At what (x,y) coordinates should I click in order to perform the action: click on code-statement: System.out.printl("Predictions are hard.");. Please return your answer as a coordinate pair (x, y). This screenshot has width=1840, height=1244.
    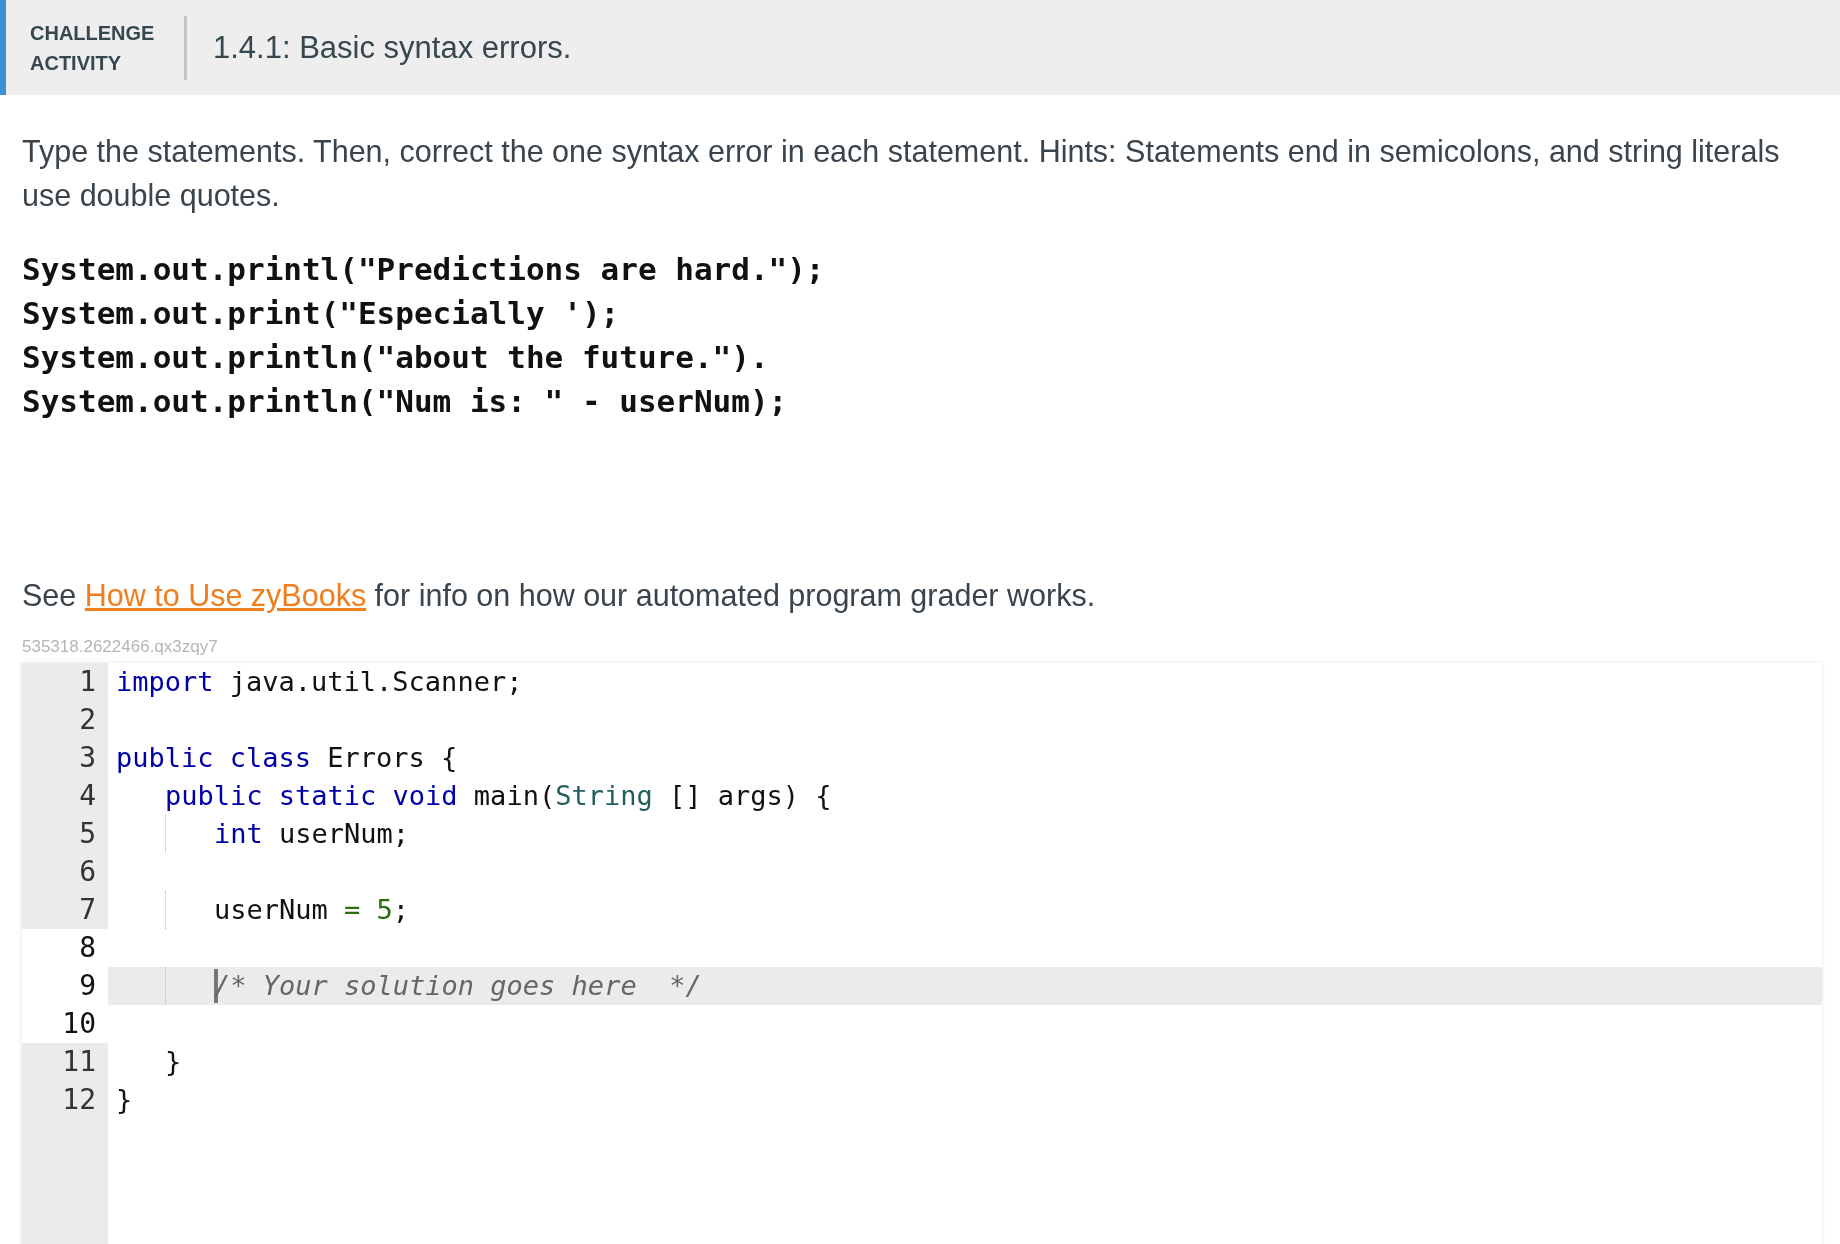
    Looking at the image, I should click on (424, 269).